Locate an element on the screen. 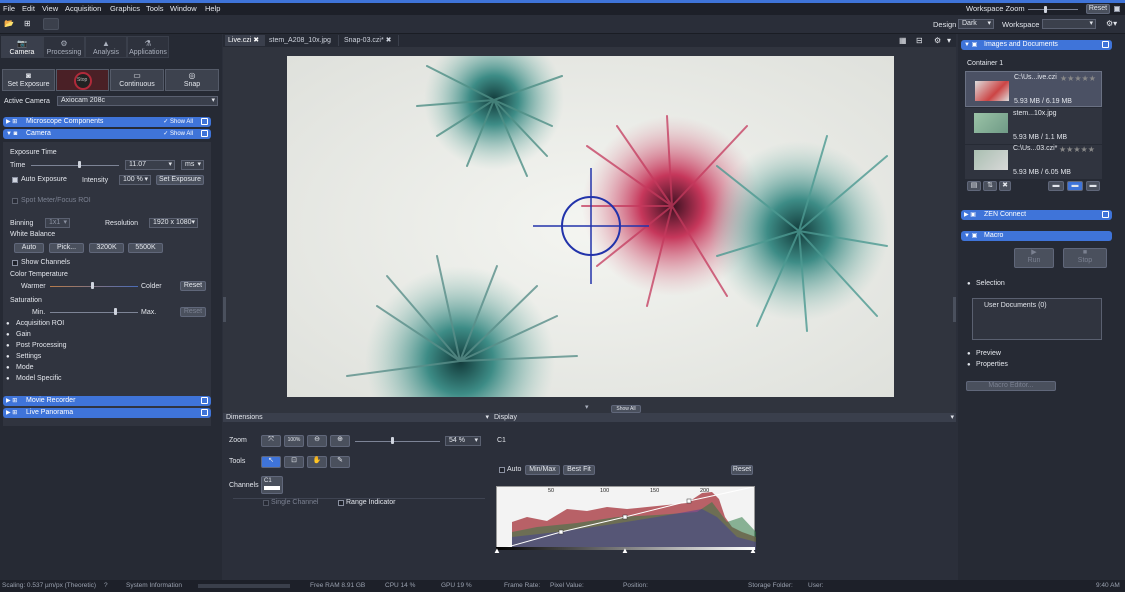  preview-label: Preview is located at coordinates (988, 353).